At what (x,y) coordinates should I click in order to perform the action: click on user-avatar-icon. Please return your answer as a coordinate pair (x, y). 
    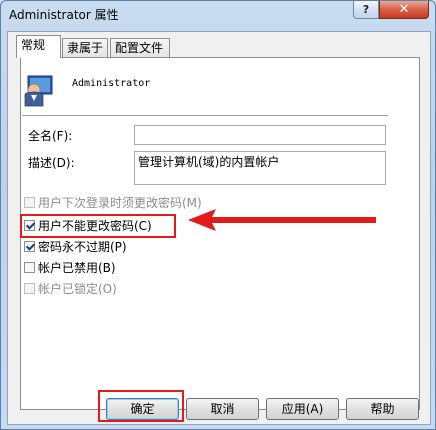
    Looking at the image, I should click on (38, 91).